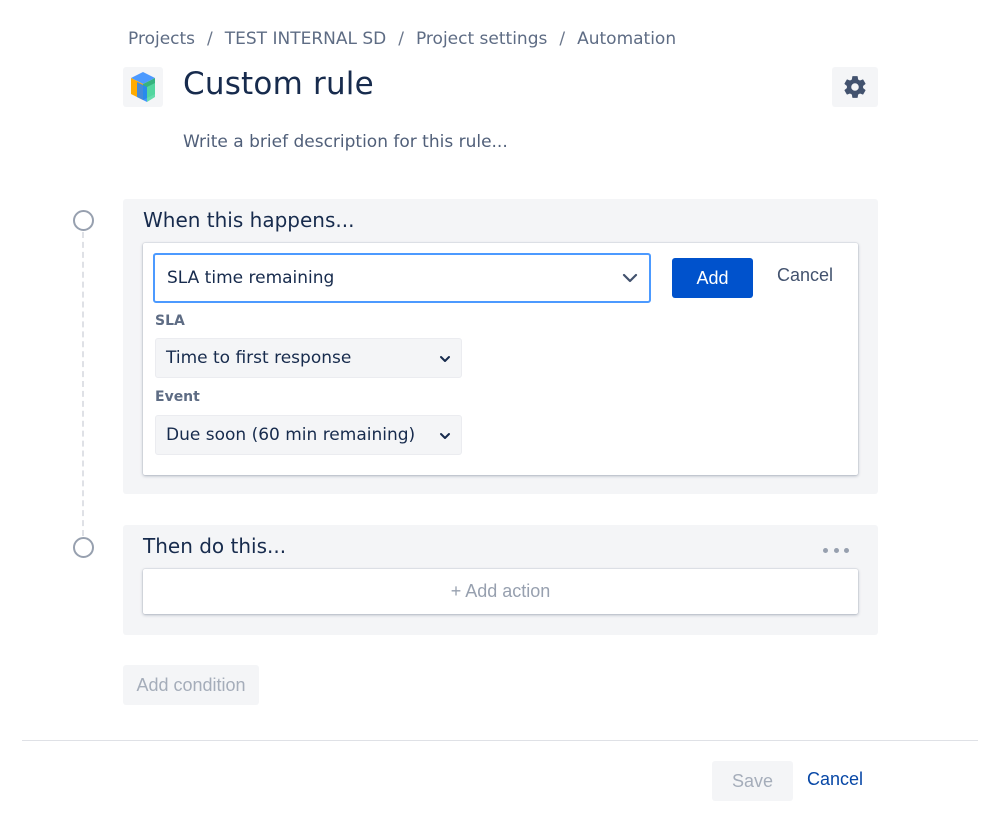 The width and height of the screenshot is (999, 818). I want to click on add-condition-button: Add condition, so click(191, 685).